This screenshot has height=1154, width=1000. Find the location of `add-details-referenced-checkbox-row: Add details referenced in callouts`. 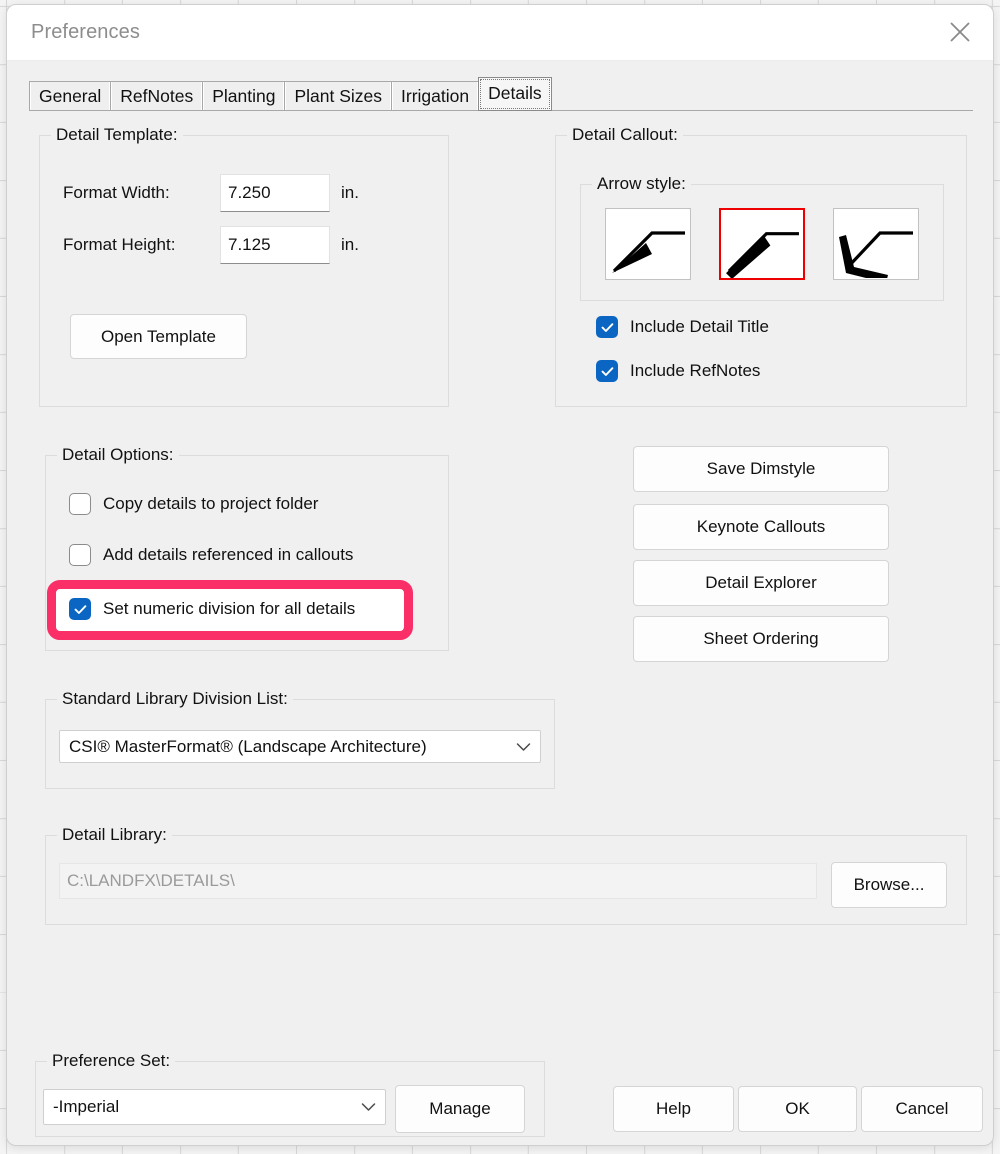

add-details-referenced-checkbox-row: Add details referenced in callouts is located at coordinates (211, 555).